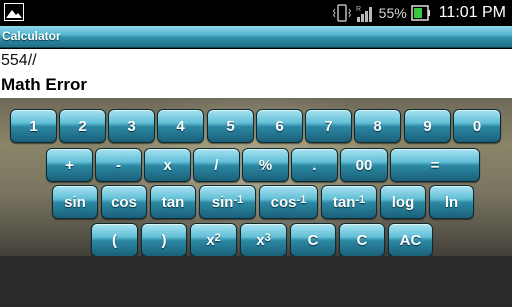 This screenshot has height=307, width=512. I want to click on key-divide: /, so click(216, 165).